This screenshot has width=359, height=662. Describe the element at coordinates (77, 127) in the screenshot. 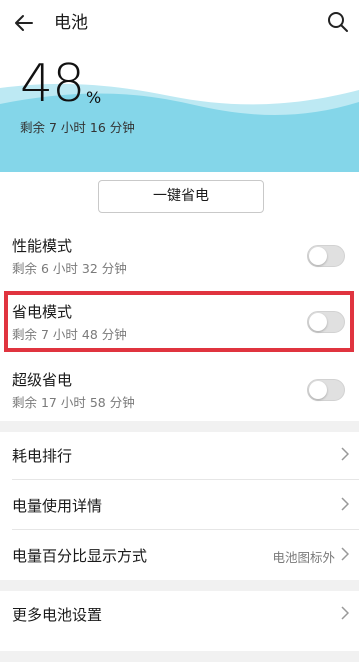

I see `battery-remaining-time: 剩余 7 小时 16 分钟` at that location.